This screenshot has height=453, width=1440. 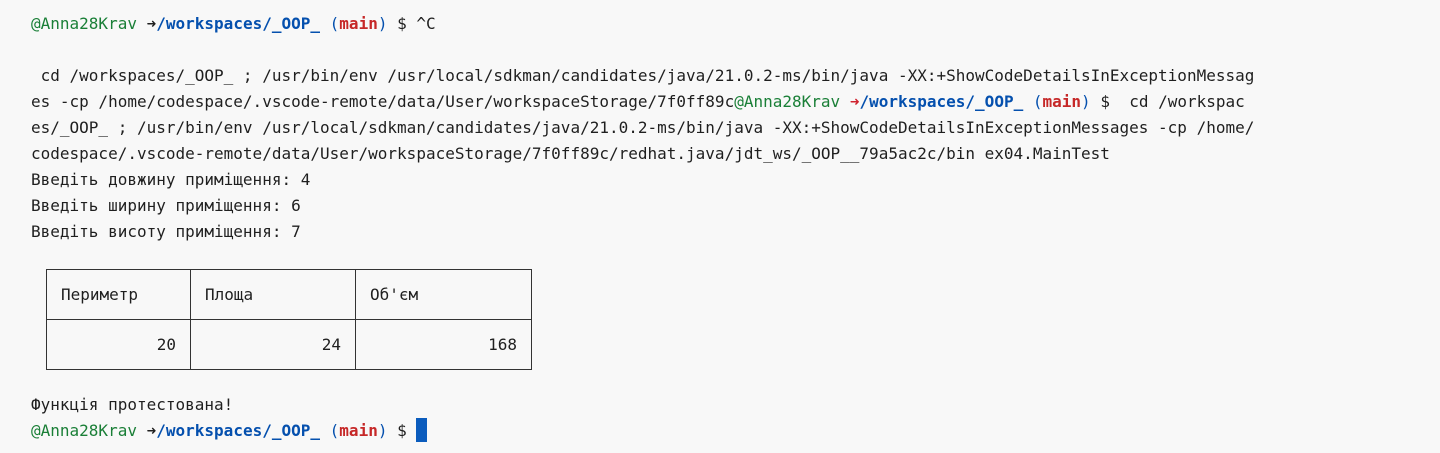 I want to click on prompt-line: @Anna28Krav ➜/workspaces/_OOP_ (main) $, so click(x=735, y=431).